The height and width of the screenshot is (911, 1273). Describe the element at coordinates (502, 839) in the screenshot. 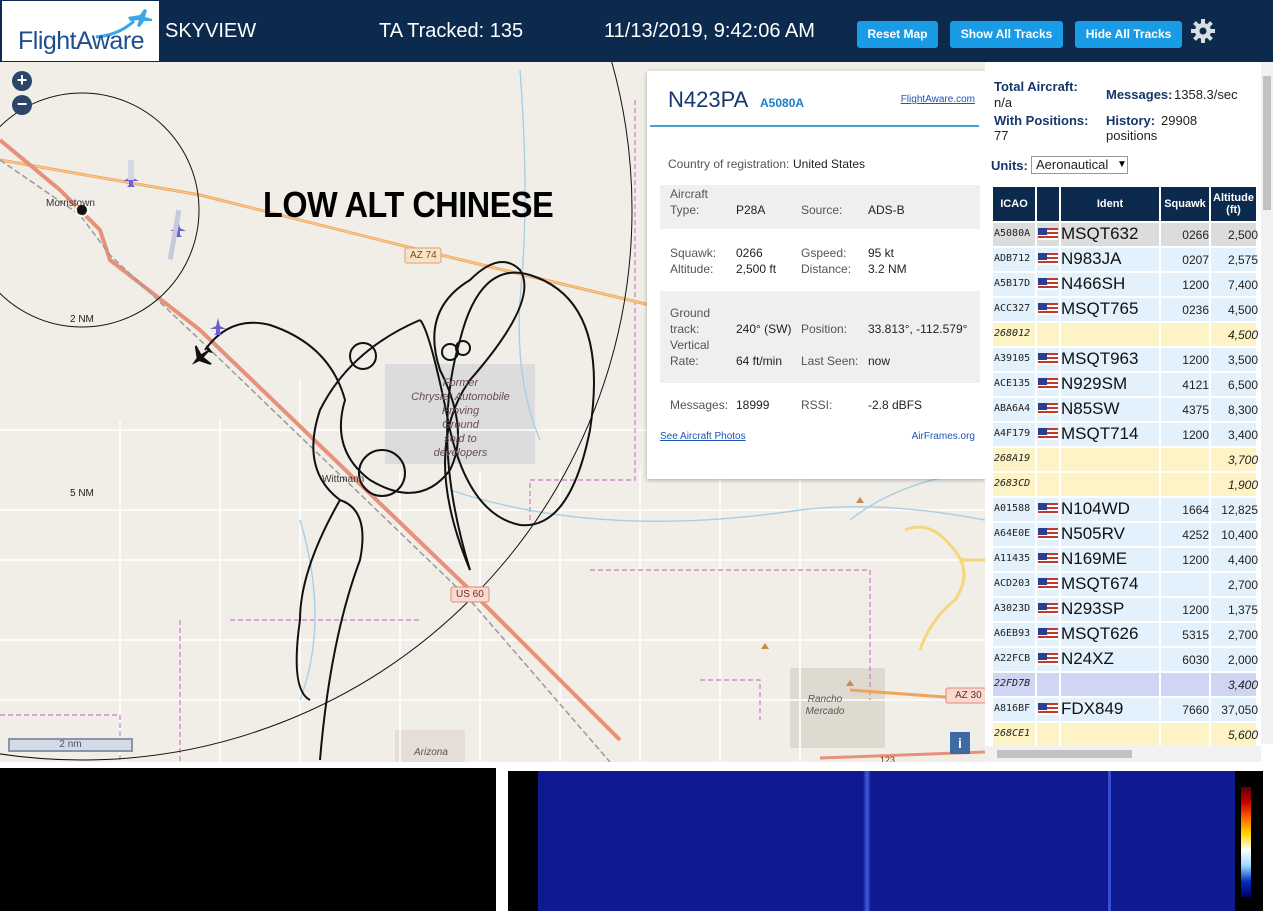

I see `panel-divider` at that location.